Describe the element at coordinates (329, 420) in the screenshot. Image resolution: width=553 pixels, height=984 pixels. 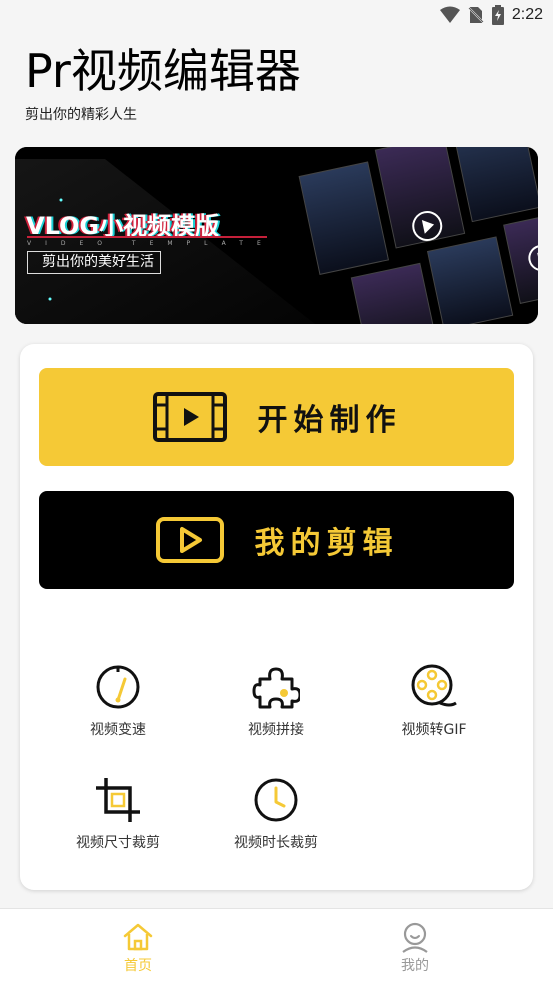
I see `start-editing-label: 开始制作` at that location.